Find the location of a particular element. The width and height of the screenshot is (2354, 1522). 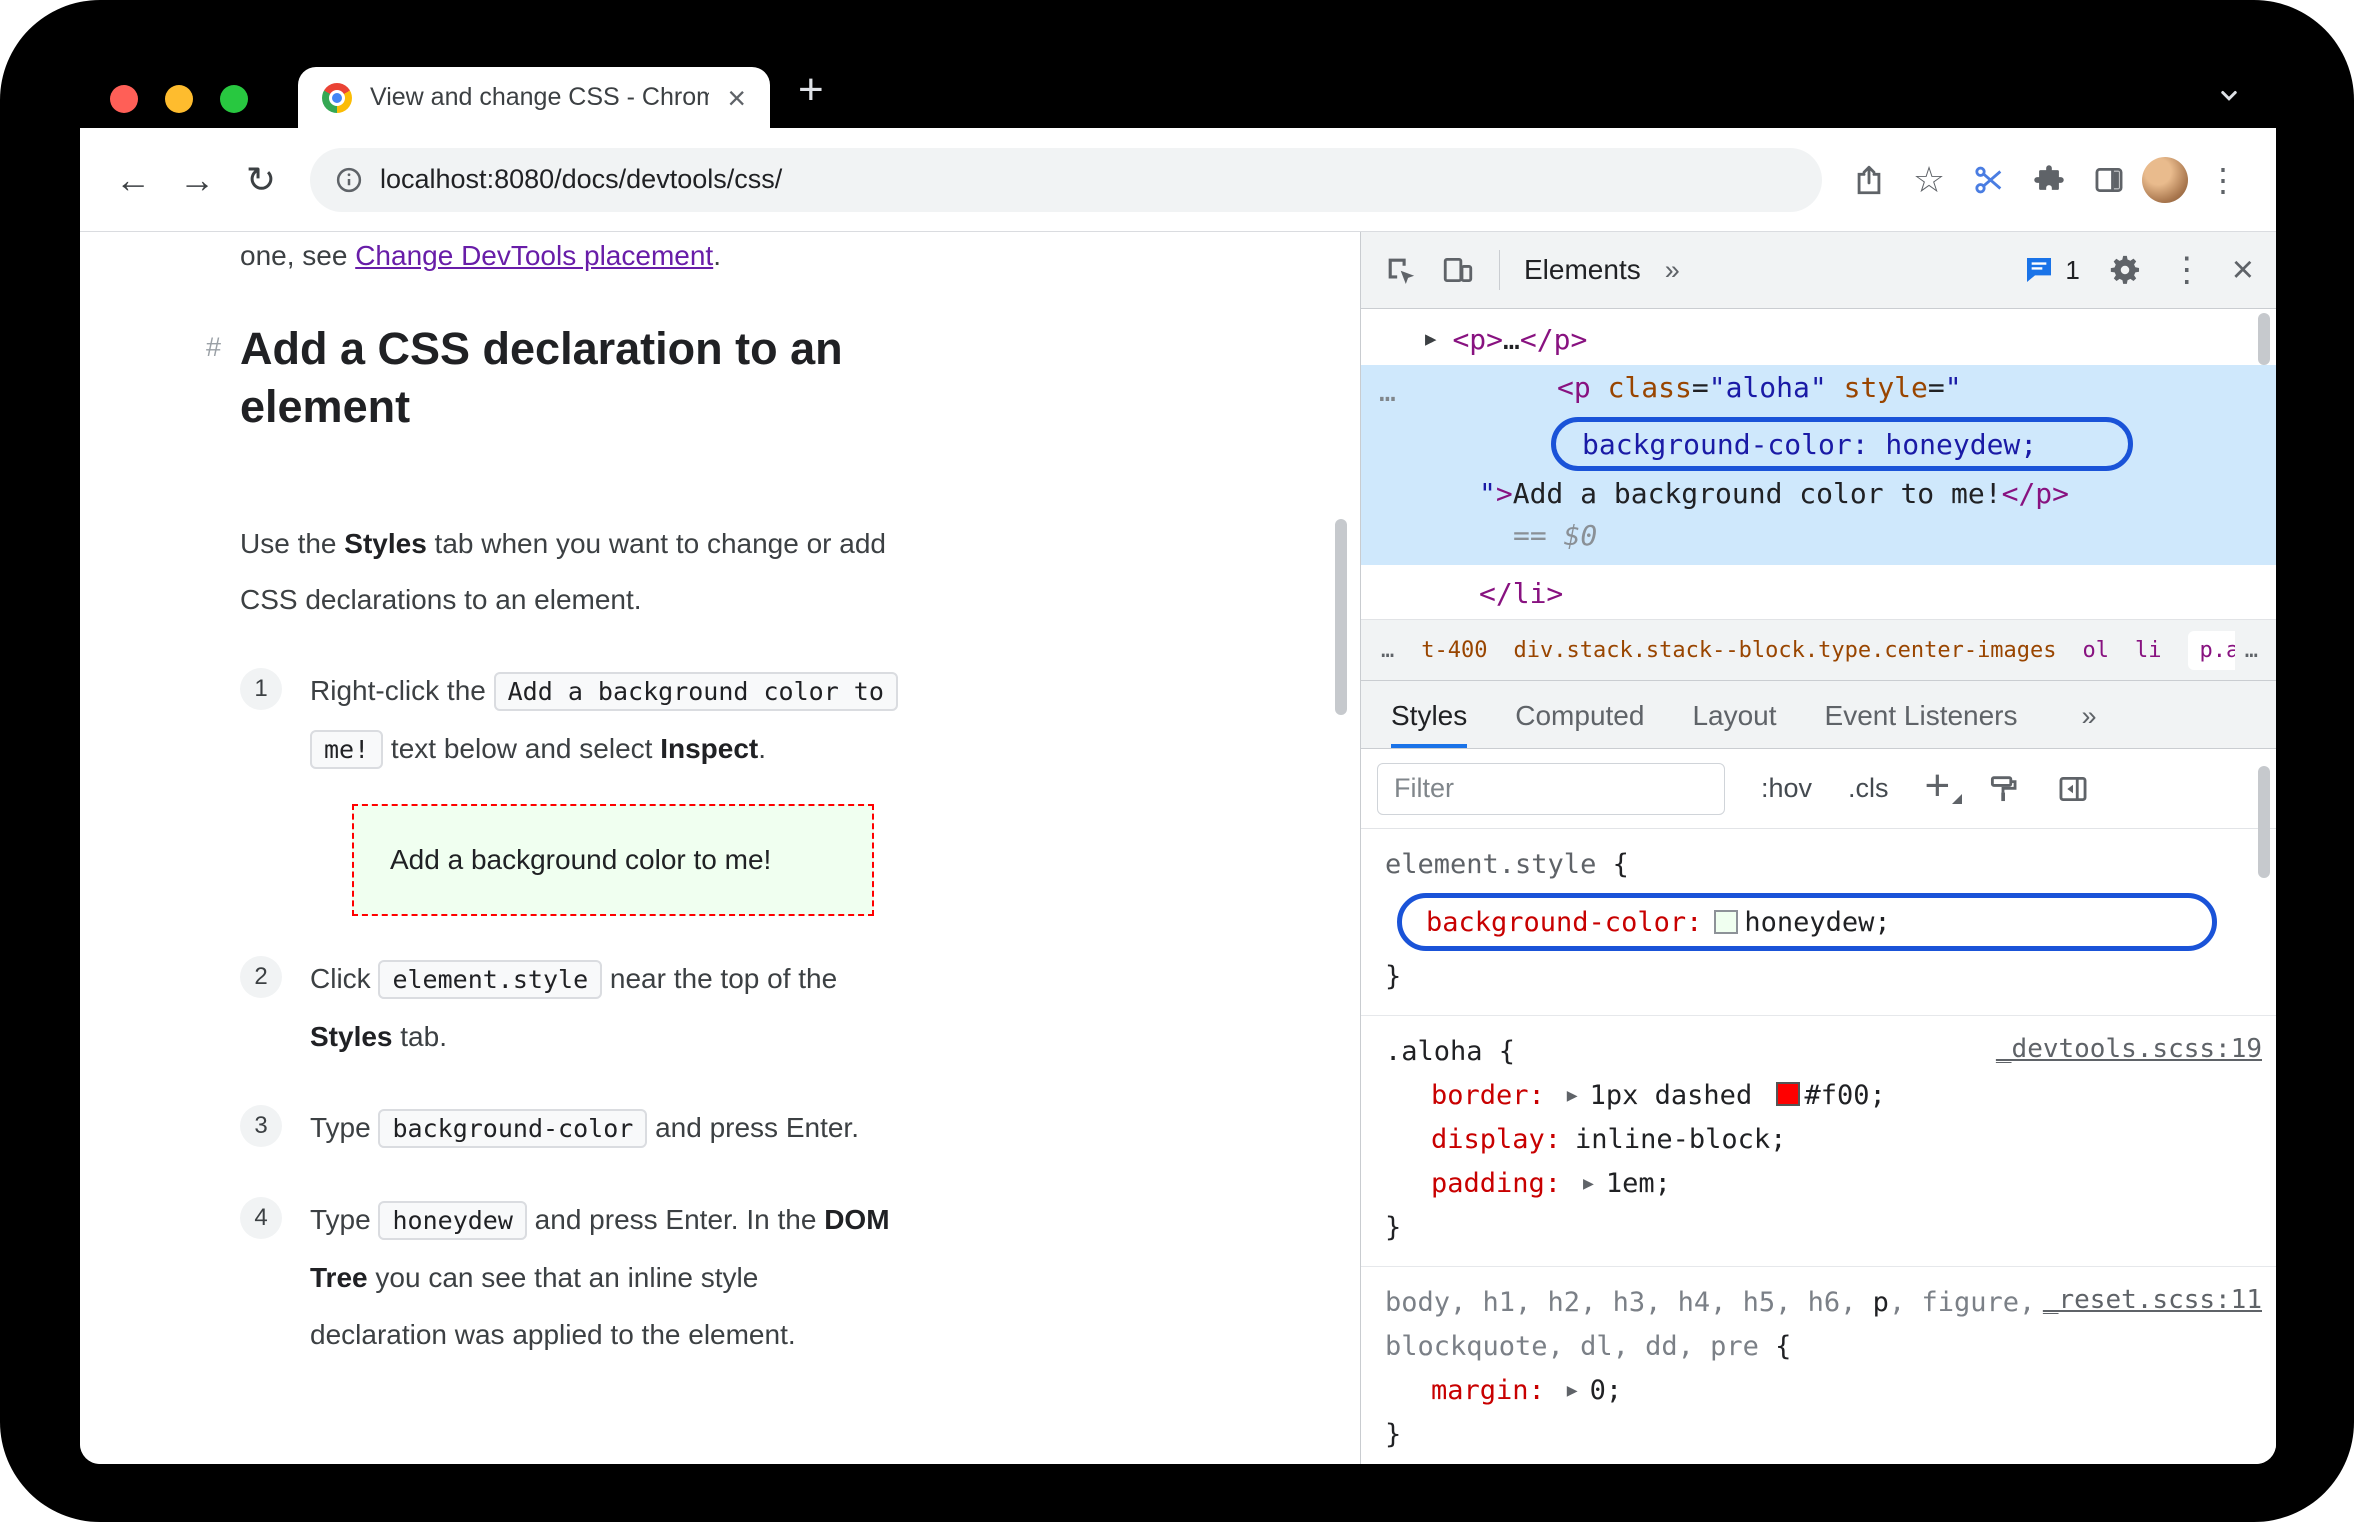

intro-line: one, see Change DevTools placement. is located at coordinates (585, 256).